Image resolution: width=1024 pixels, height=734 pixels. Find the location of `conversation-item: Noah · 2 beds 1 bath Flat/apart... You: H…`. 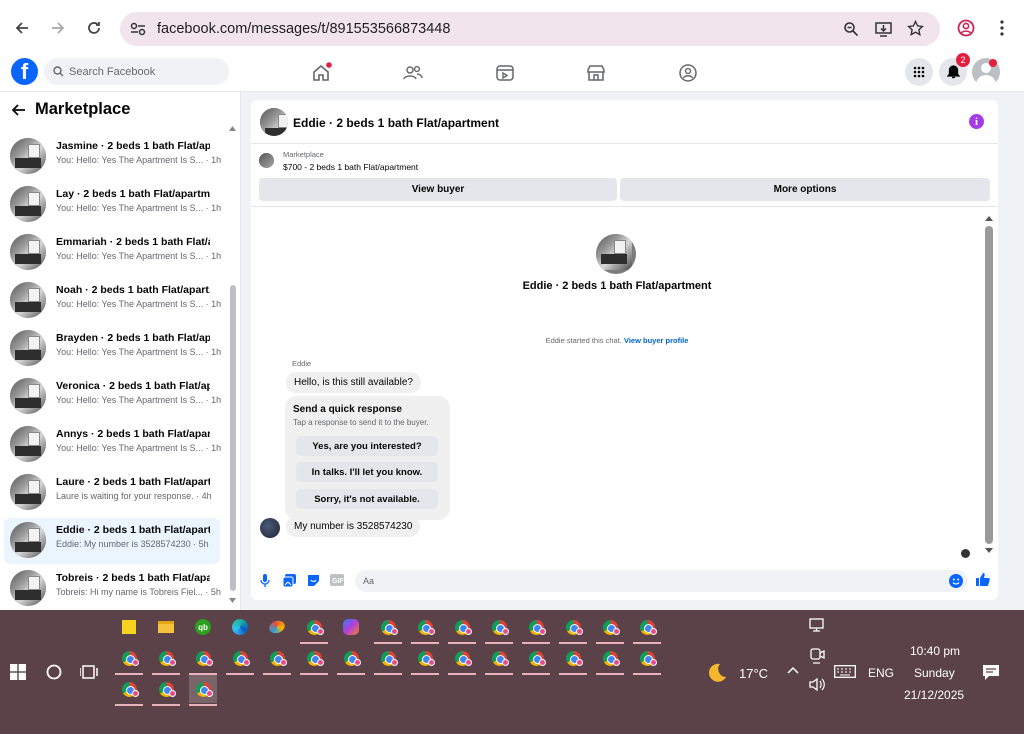

conversation-item: Noah · 2 beds 1 bath Flat/apart... You: H… is located at coordinates (112, 301).